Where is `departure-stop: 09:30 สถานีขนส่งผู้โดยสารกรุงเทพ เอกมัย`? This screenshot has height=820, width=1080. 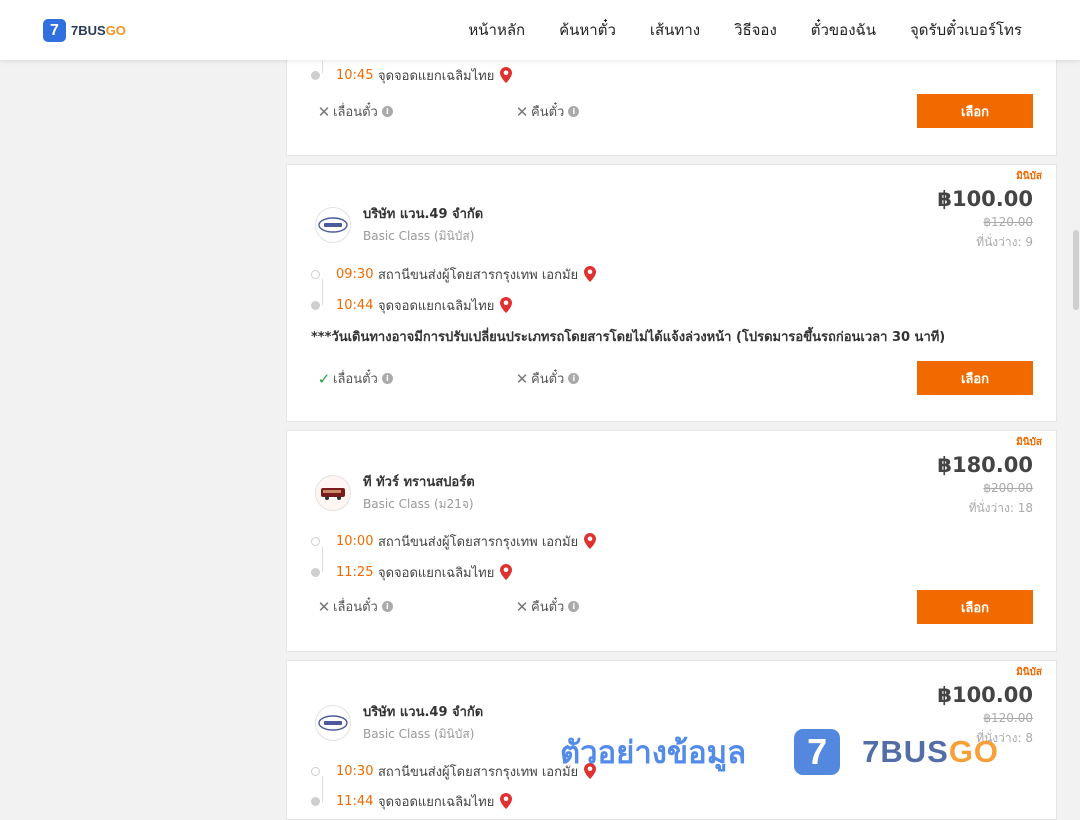
departure-stop: 09:30 สถานีขนส่งผู้โดยสารกรุงเทพ เอกมัย is located at coordinates (454, 274).